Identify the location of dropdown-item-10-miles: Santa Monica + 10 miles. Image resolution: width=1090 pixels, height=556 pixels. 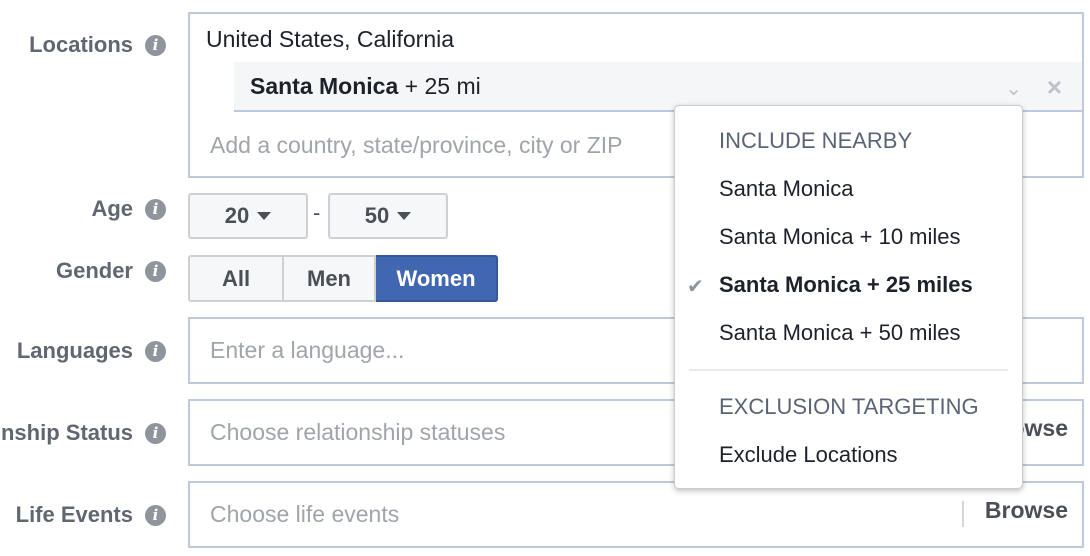
(840, 237).